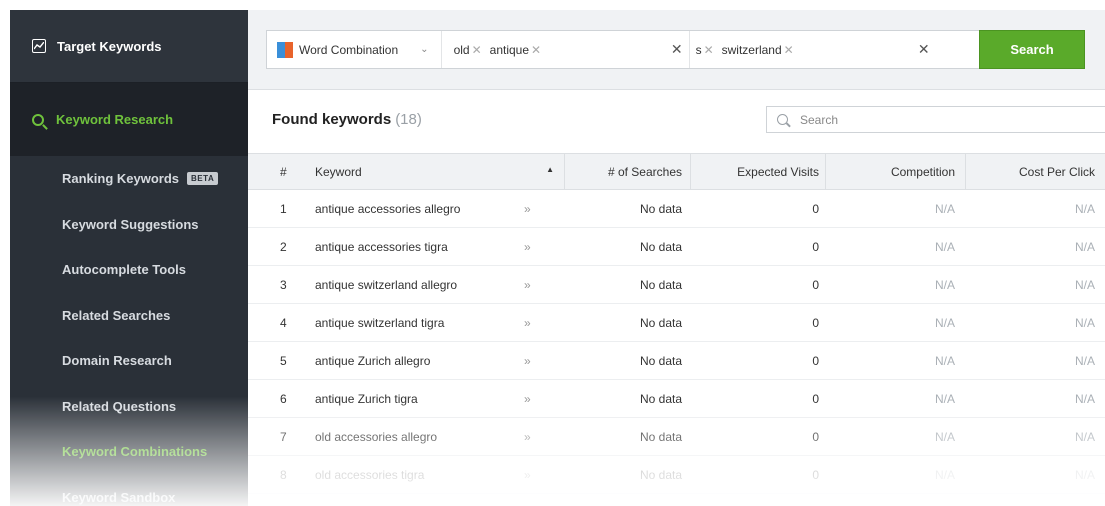 This screenshot has height=506, width=1105. What do you see at coordinates (550, 169) in the screenshot?
I see `sort-asc-icon: ▲` at bounding box center [550, 169].